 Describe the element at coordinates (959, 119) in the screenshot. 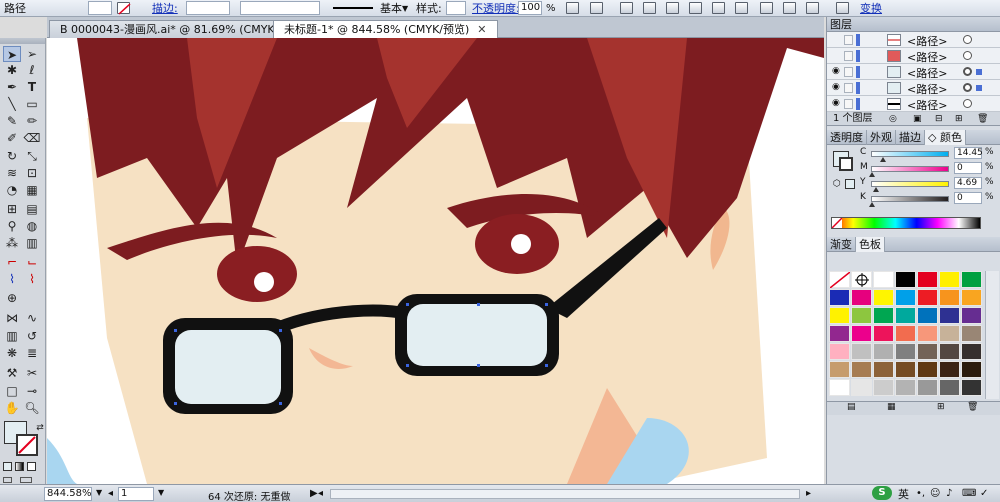

I see `new-layer-icon: ⊞` at that location.